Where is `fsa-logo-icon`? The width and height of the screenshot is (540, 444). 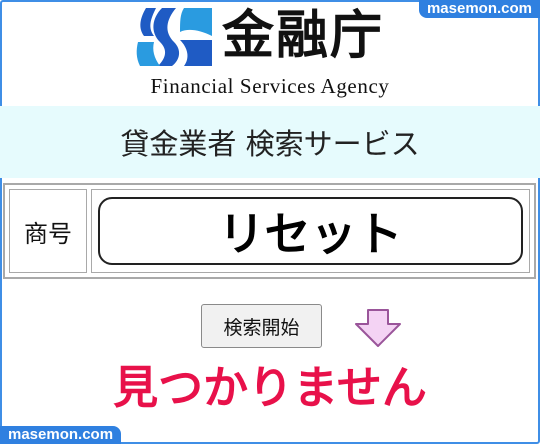 fsa-logo-icon is located at coordinates (174, 37).